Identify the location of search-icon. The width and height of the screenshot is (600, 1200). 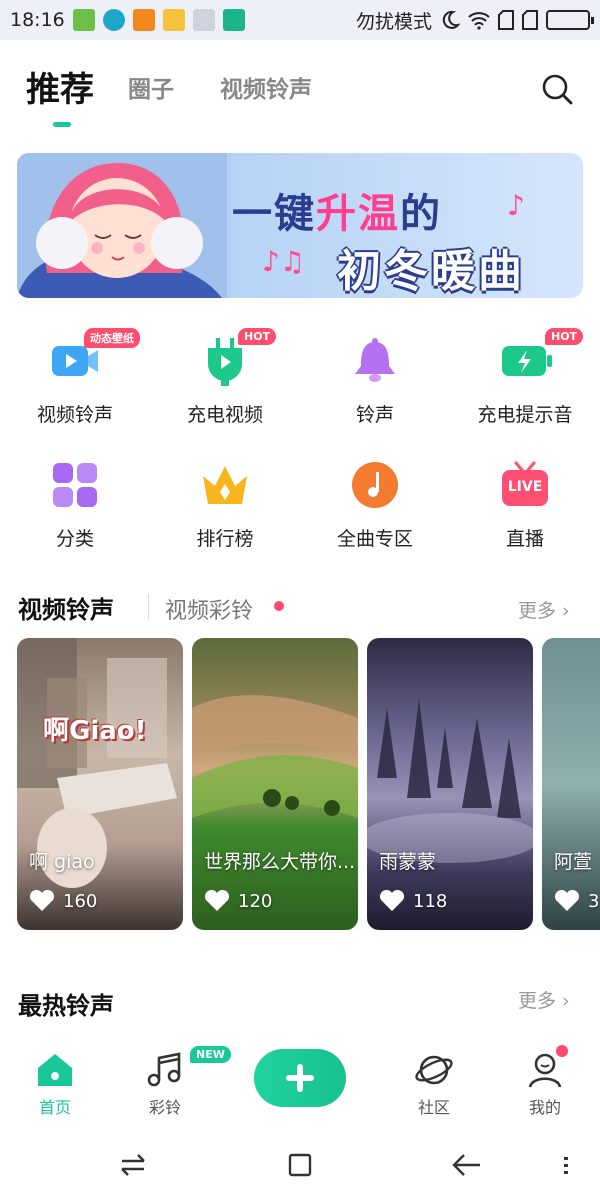
(557, 89).